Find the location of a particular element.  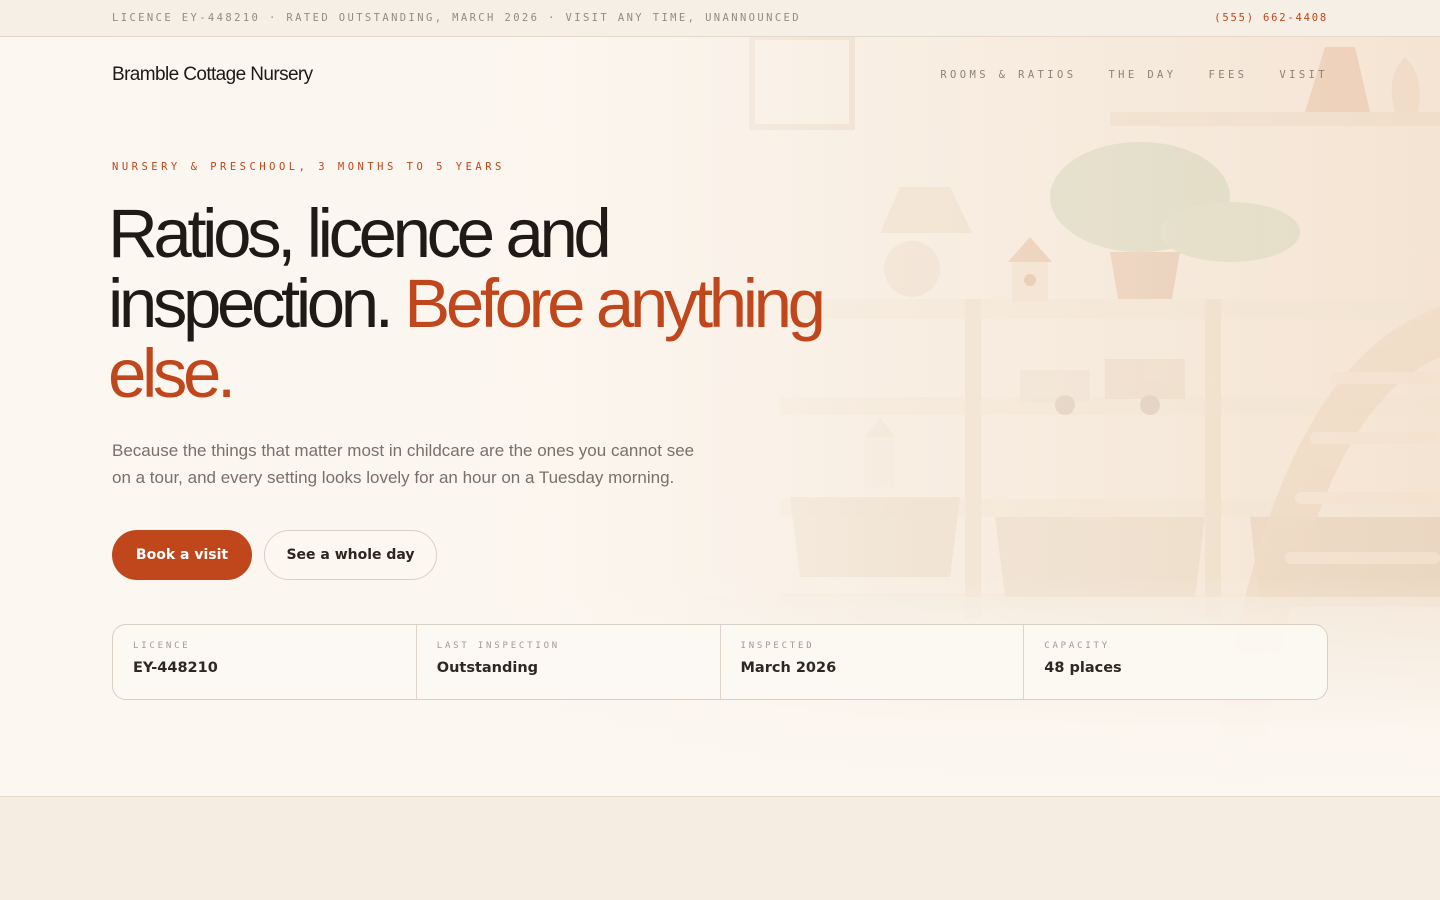

next-section-band is located at coordinates (720, 848).